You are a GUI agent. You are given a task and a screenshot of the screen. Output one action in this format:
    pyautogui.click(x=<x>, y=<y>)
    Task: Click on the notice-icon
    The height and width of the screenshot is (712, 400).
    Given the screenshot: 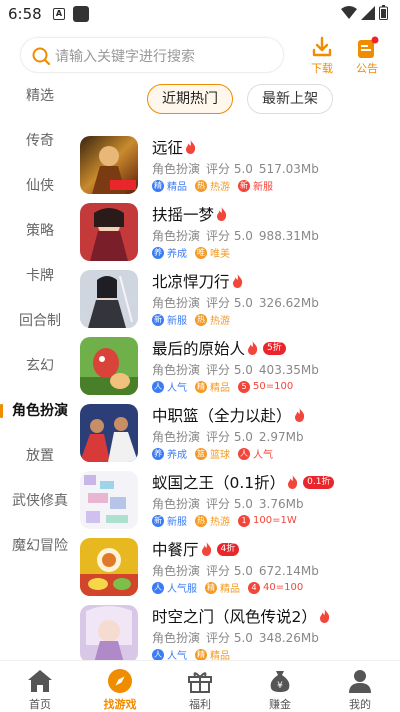 What is the action you would take?
    pyautogui.click(x=368, y=47)
    